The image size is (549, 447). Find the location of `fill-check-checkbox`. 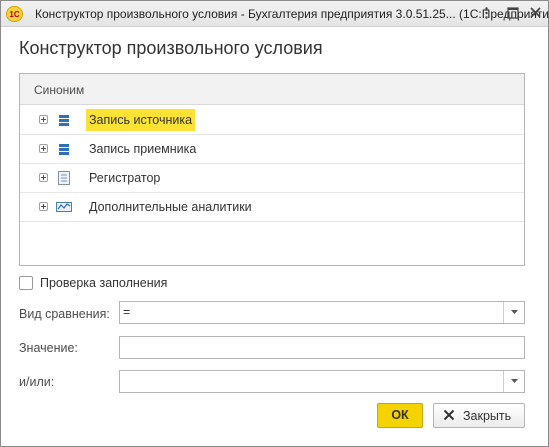

fill-check-checkbox is located at coordinates (26, 283).